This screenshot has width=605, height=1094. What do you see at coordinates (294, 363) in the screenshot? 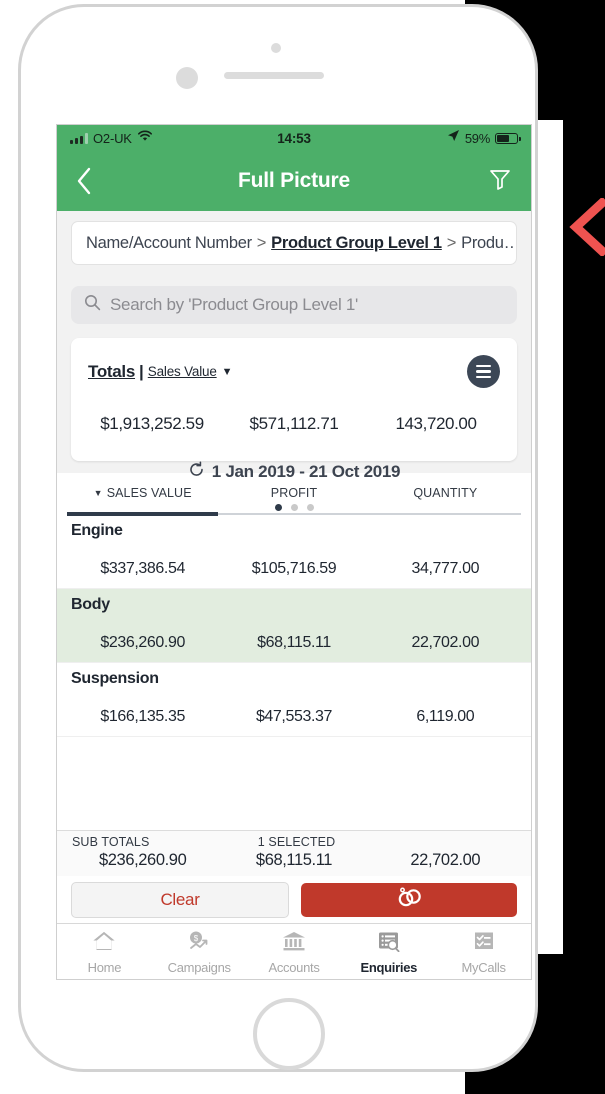
I see `totals-header: Totals | Sales Value ▼` at bounding box center [294, 363].